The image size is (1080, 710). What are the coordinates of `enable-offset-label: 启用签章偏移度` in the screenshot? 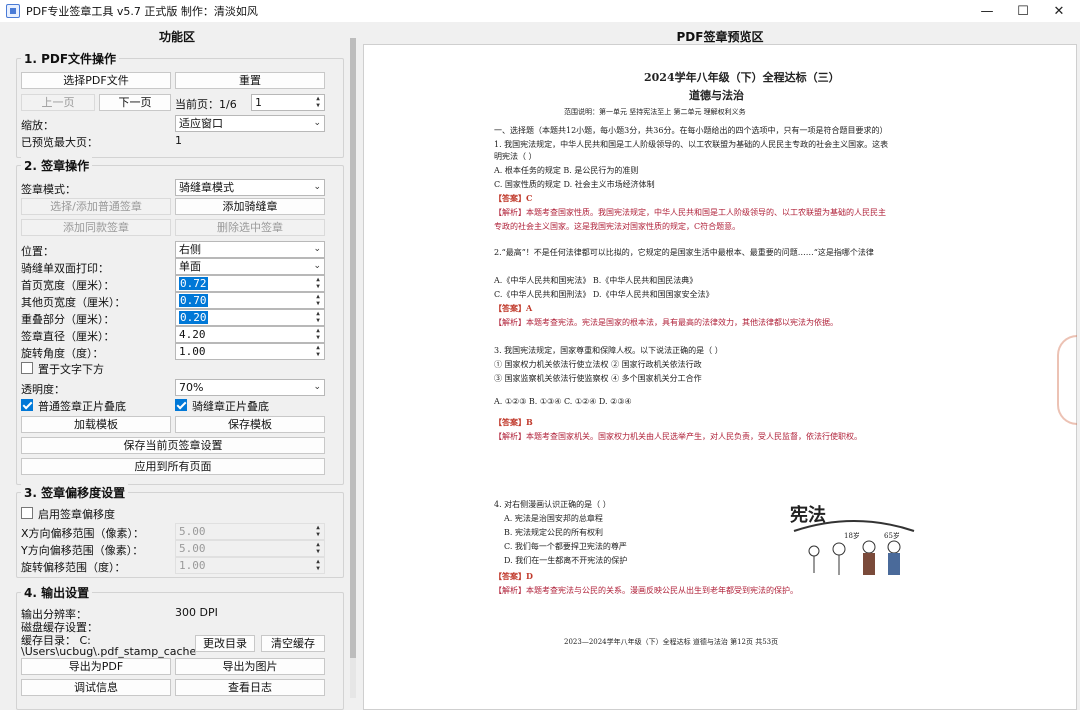 It's located at (76, 514).